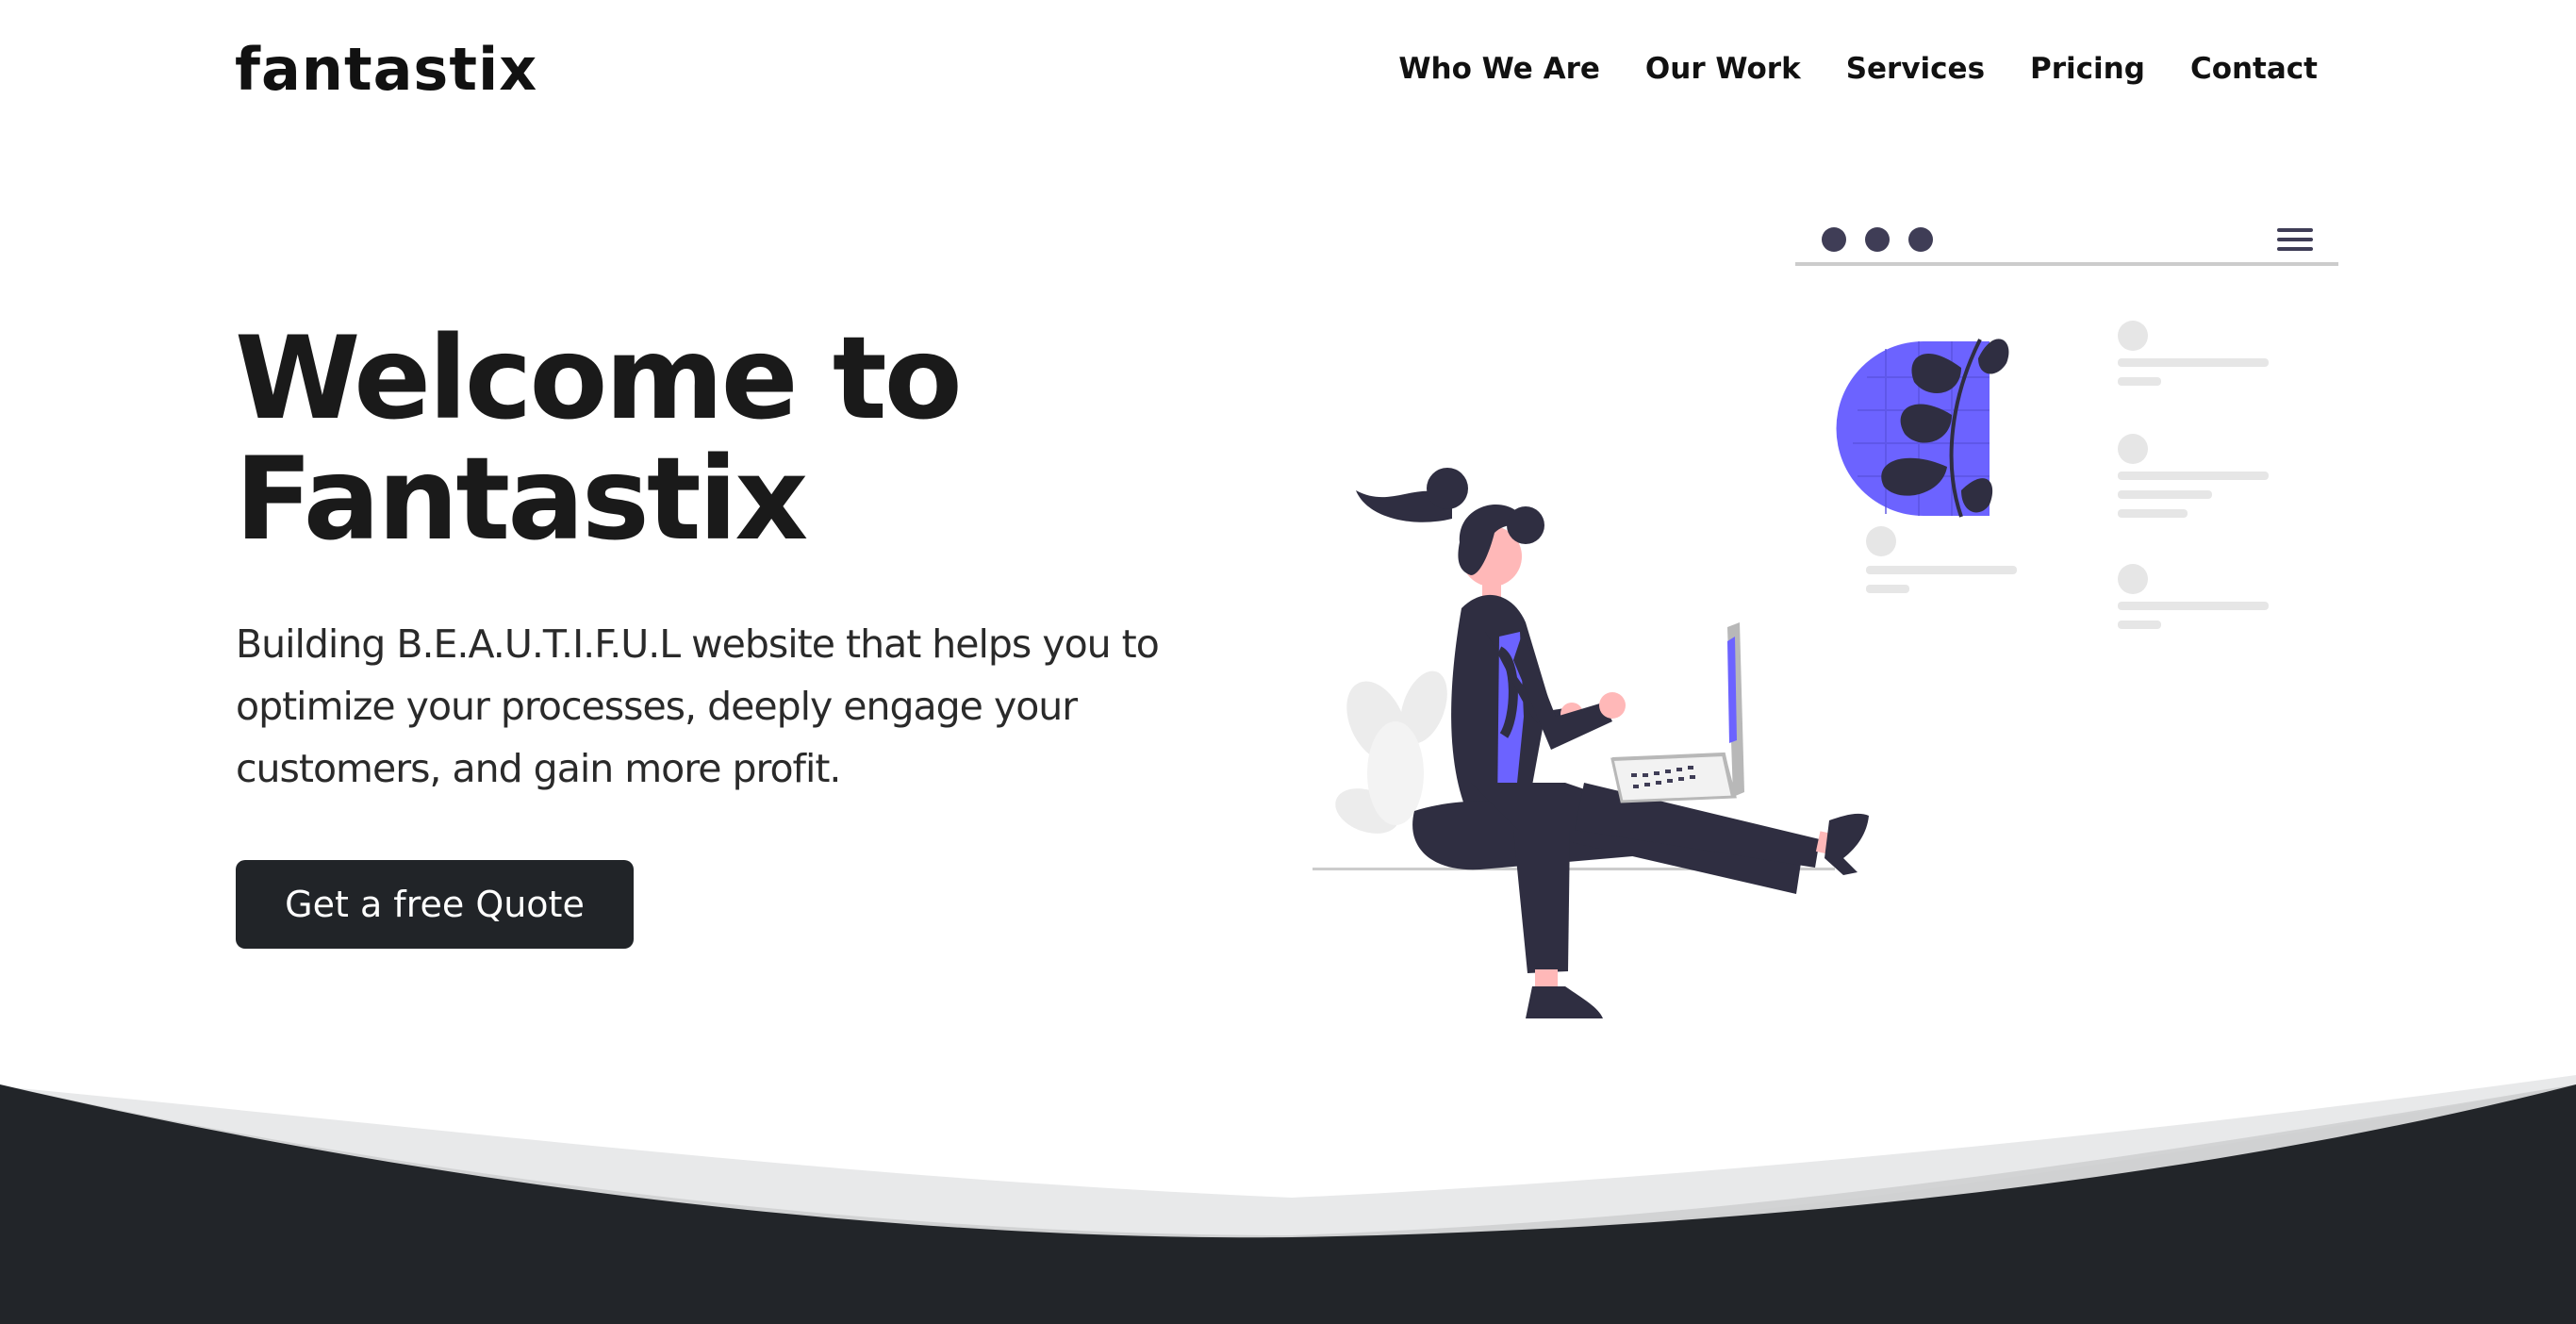 The height and width of the screenshot is (1324, 2576). I want to click on plant-image-card, so click(1922, 428).